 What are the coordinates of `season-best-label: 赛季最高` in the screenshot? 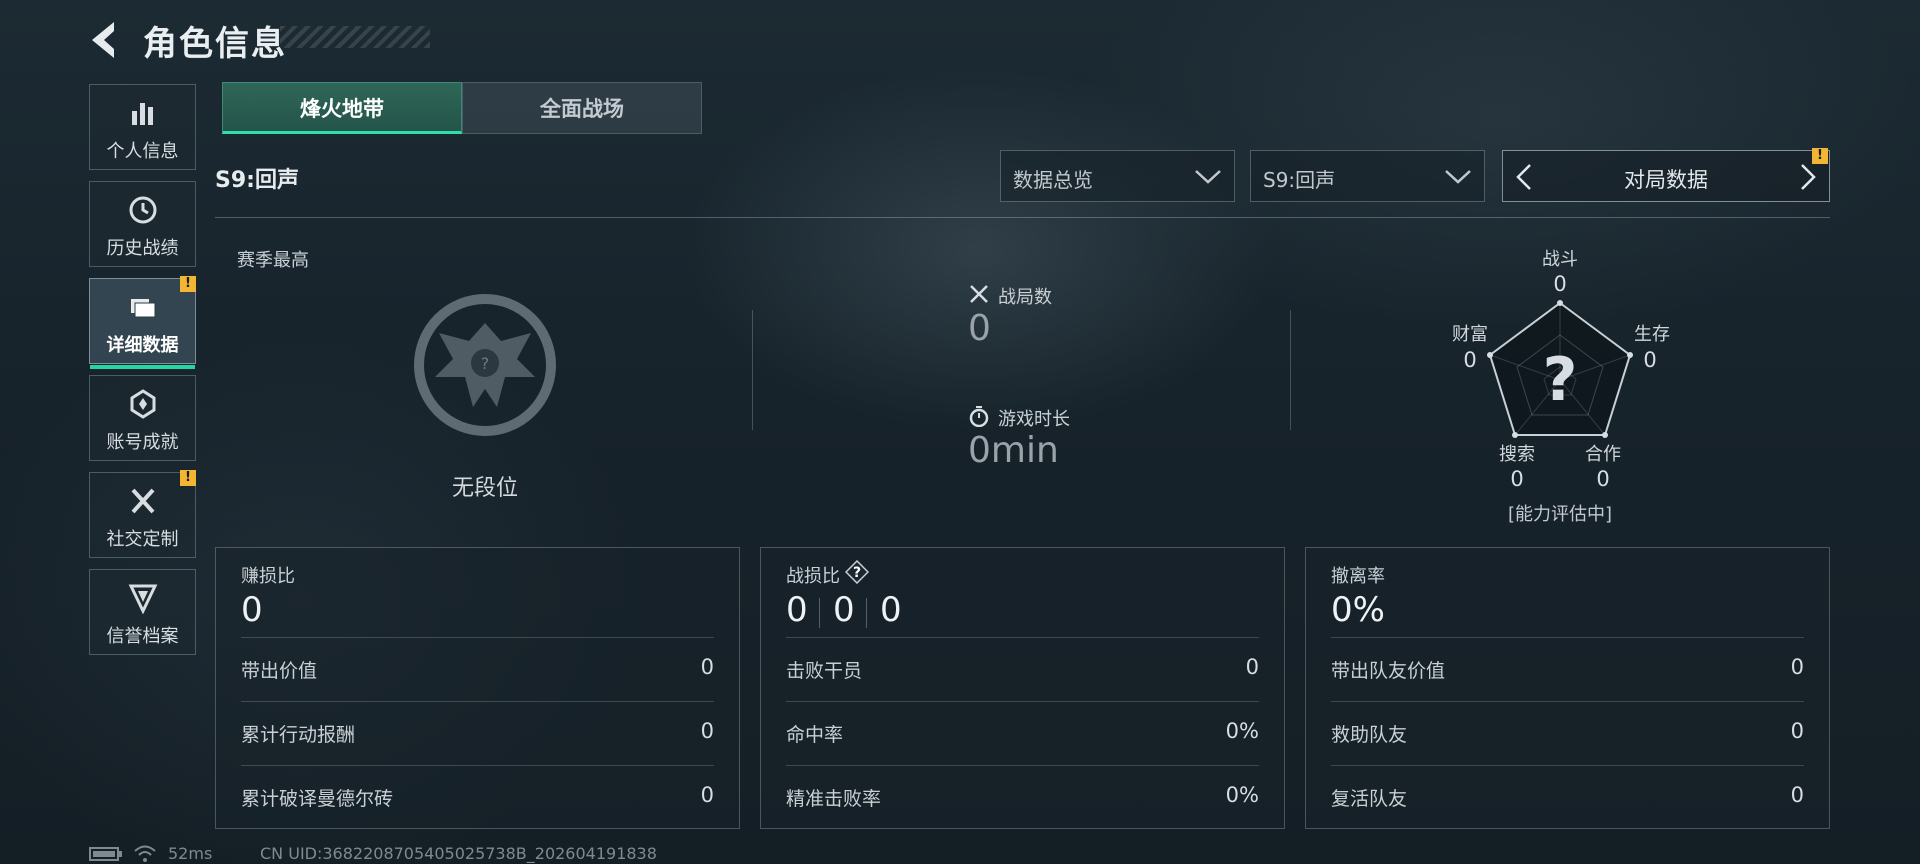 It's located at (273, 260).